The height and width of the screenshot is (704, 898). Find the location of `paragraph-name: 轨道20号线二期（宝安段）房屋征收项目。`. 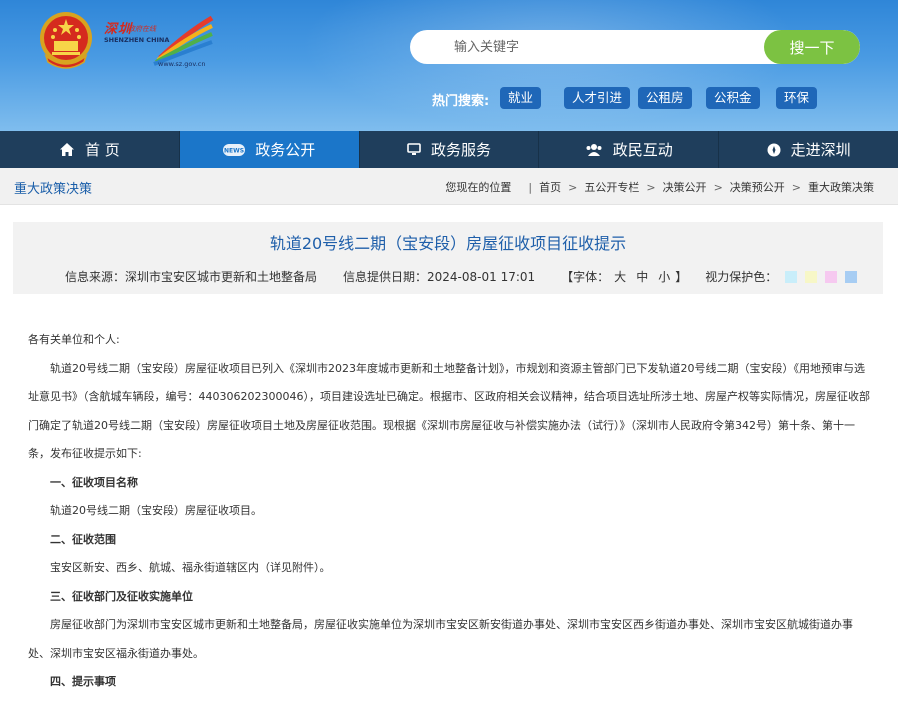

paragraph-name: 轨道20号线二期（宝安段）房屋征收项目。 is located at coordinates (156, 510).